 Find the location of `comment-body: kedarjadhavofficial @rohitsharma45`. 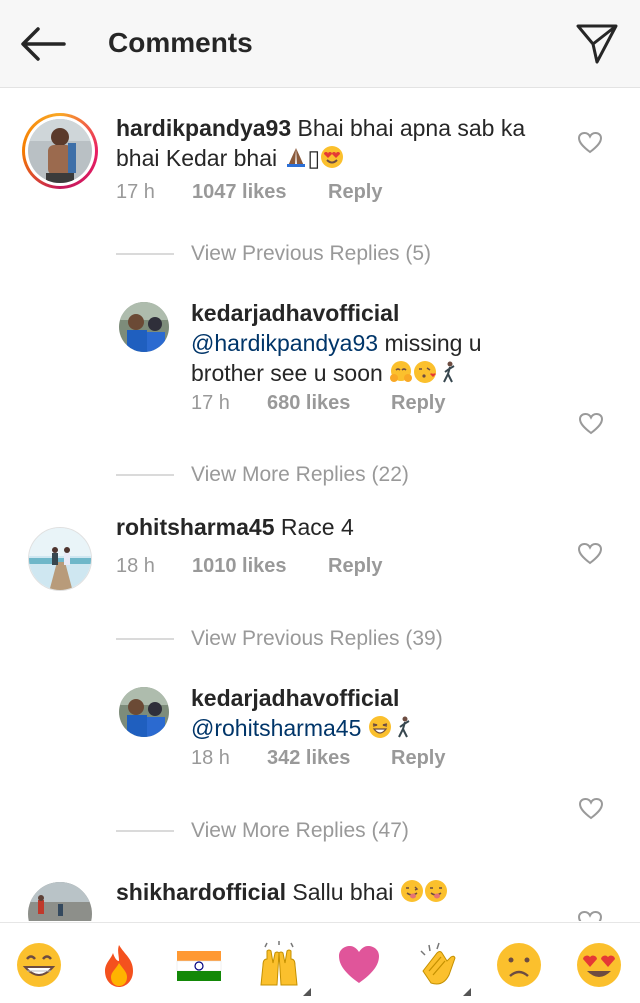

comment-body: kedarjadhavofficial @rohitsharma45 is located at coordinates (376, 713).